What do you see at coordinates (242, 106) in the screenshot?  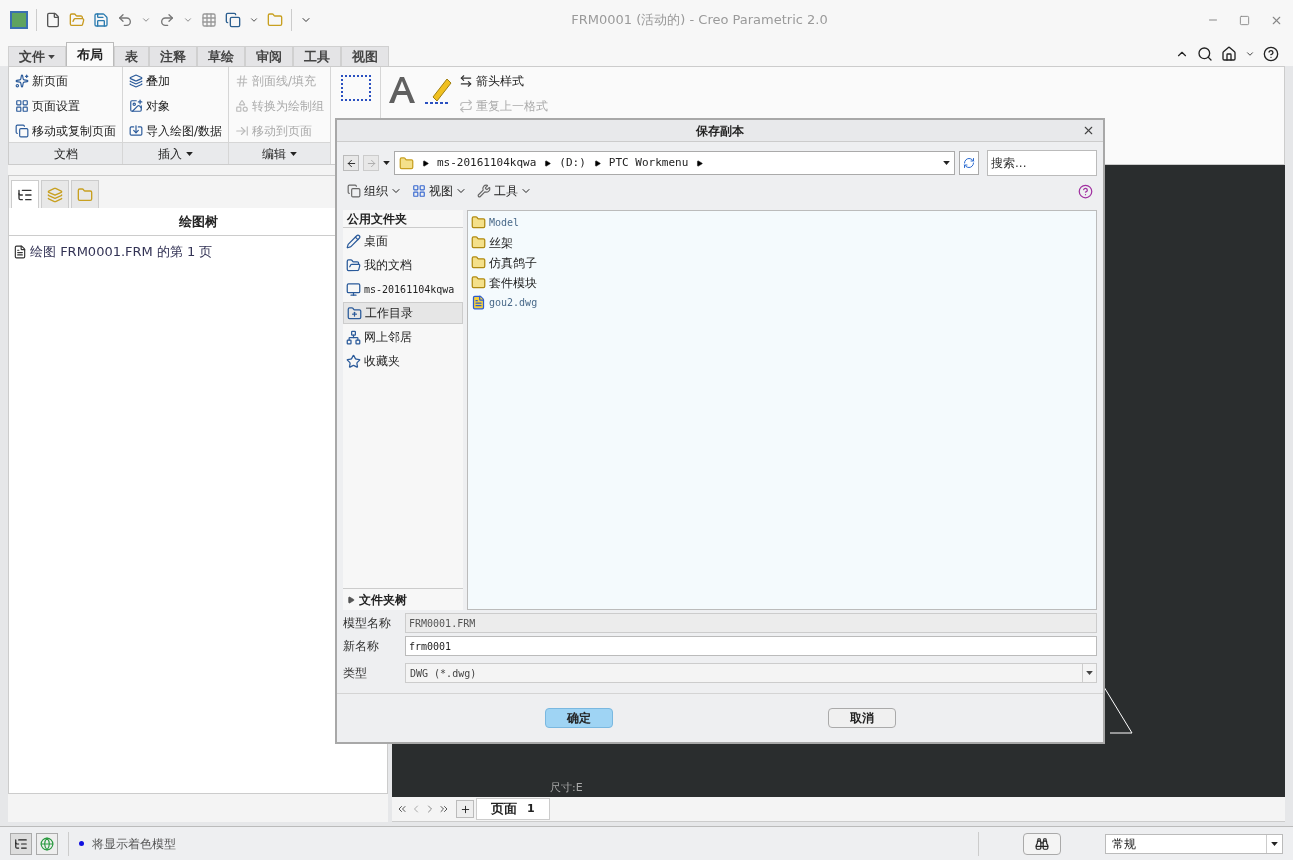 I see `shapes-icon` at bounding box center [242, 106].